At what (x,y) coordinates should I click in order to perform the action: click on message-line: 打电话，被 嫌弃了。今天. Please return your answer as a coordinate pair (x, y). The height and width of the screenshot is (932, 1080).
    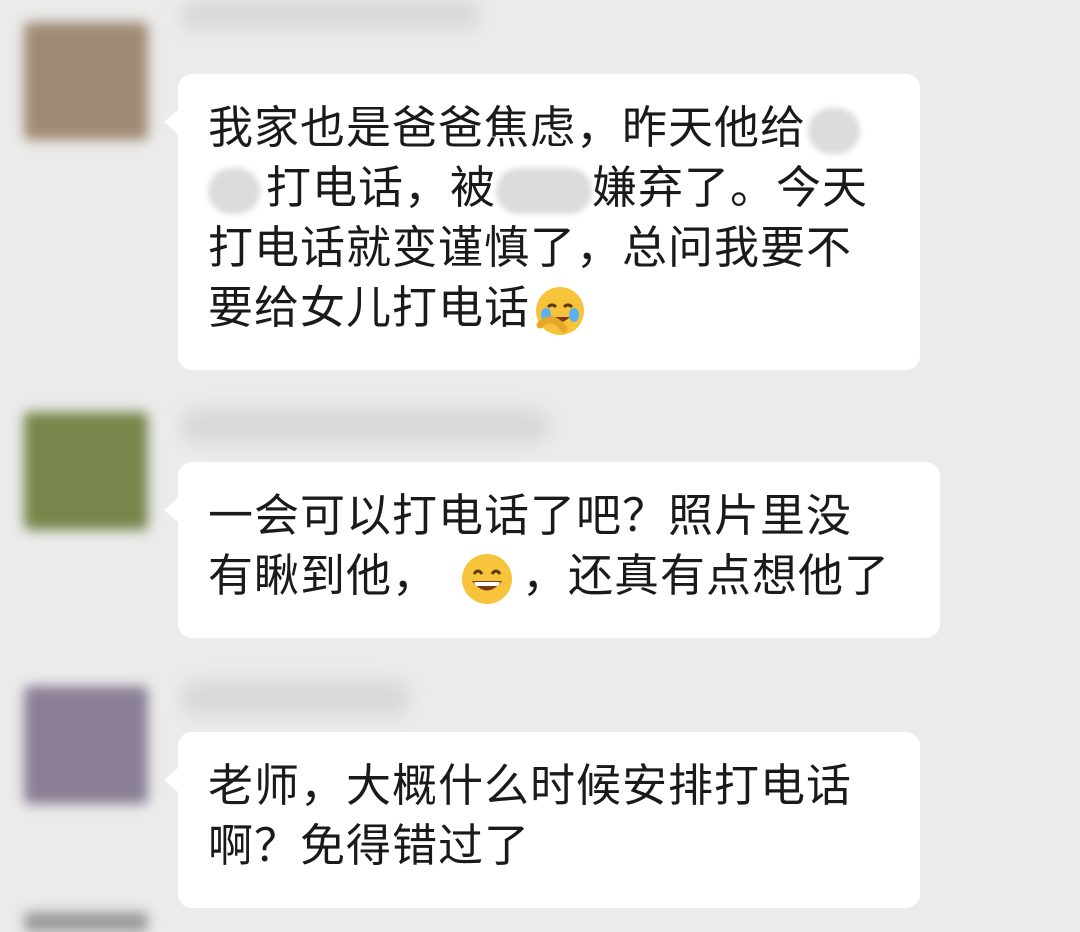
    Looking at the image, I should click on (549, 188).